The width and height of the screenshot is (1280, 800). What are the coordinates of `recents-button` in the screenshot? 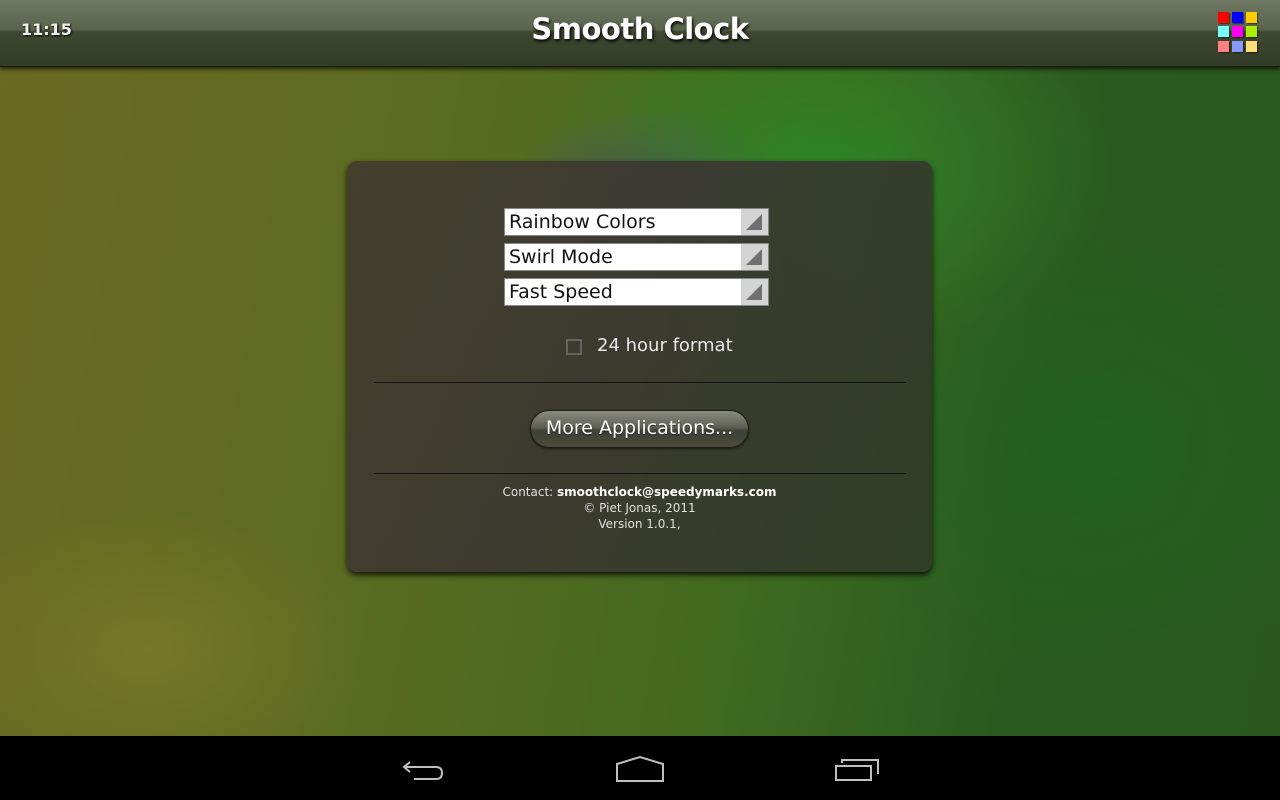 It's located at (858, 771).